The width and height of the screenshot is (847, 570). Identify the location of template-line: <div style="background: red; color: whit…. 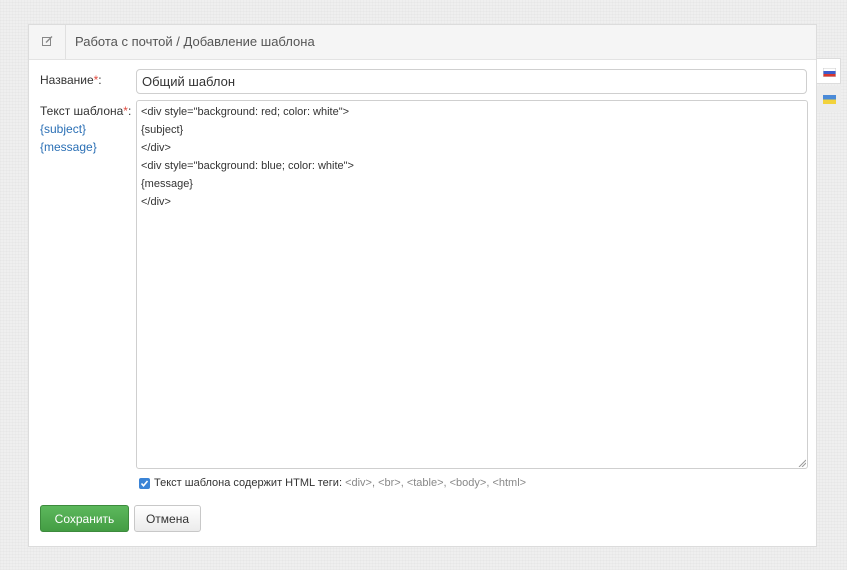
(245, 112).